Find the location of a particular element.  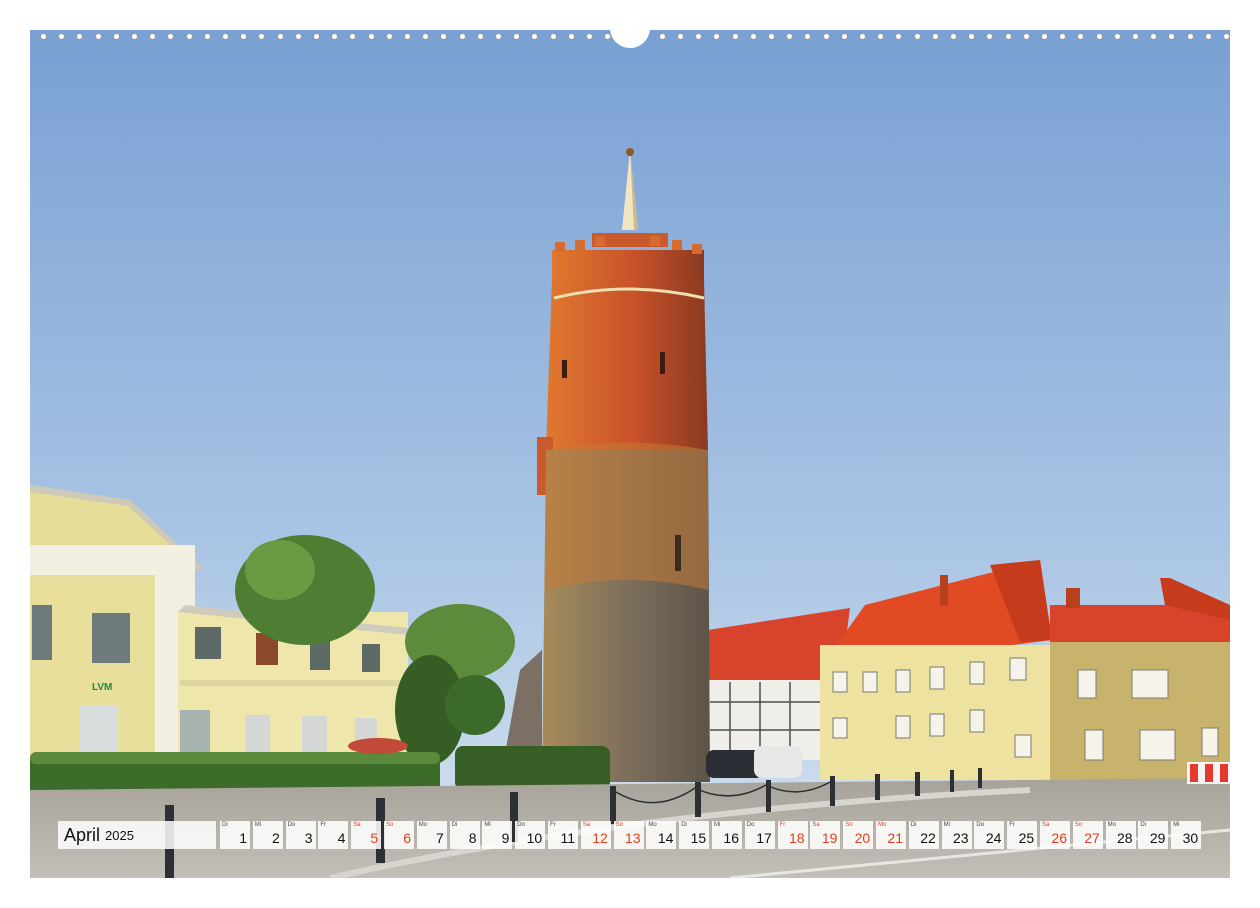

day-number: 15 is located at coordinates (698, 838).